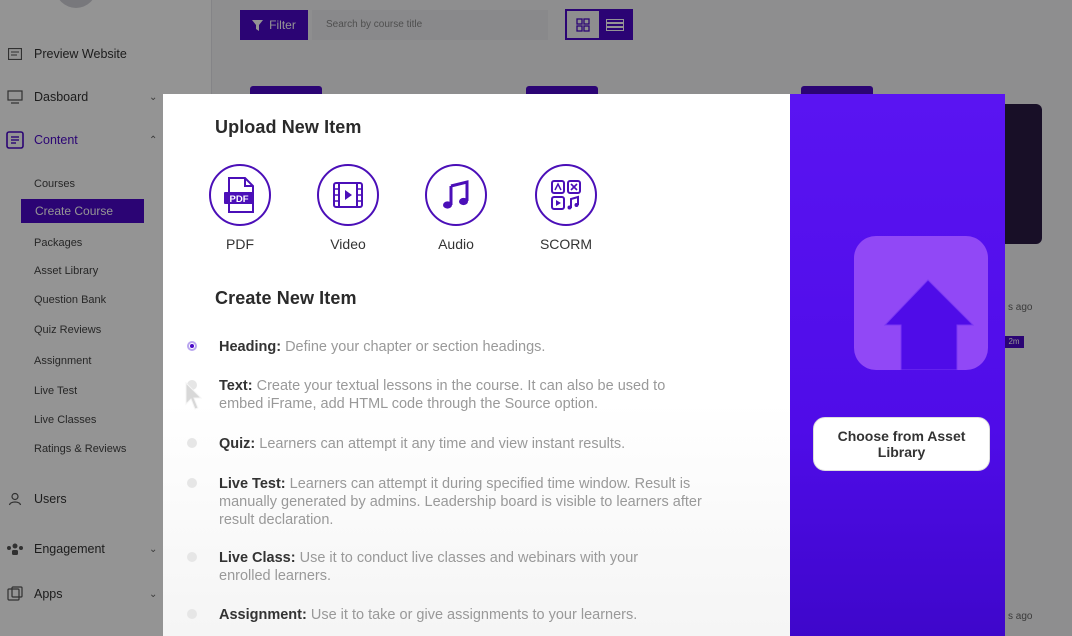 This screenshot has height=636, width=1072. I want to click on mouse-cursor-icon, so click(194, 396).